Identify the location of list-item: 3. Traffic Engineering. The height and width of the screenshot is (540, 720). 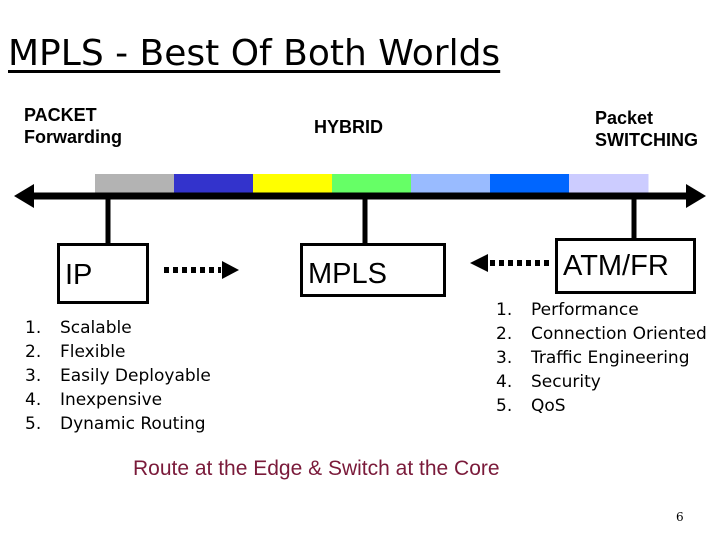
(601, 358).